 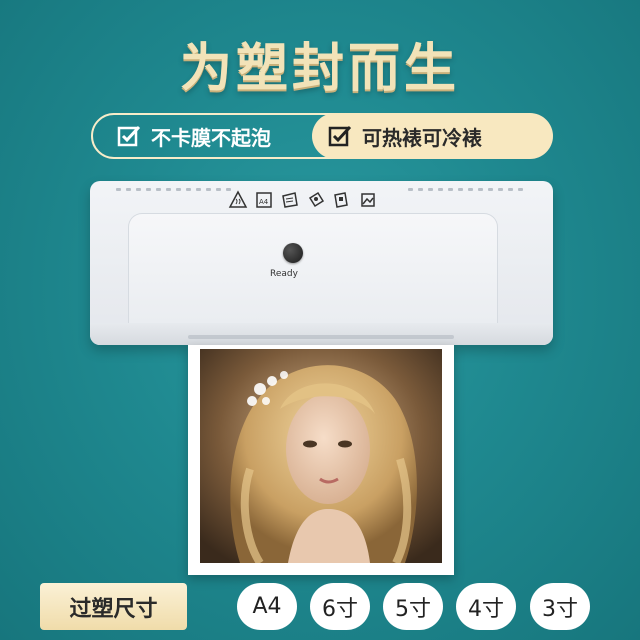 I want to click on device-icons: A4, so click(x=303, y=200).